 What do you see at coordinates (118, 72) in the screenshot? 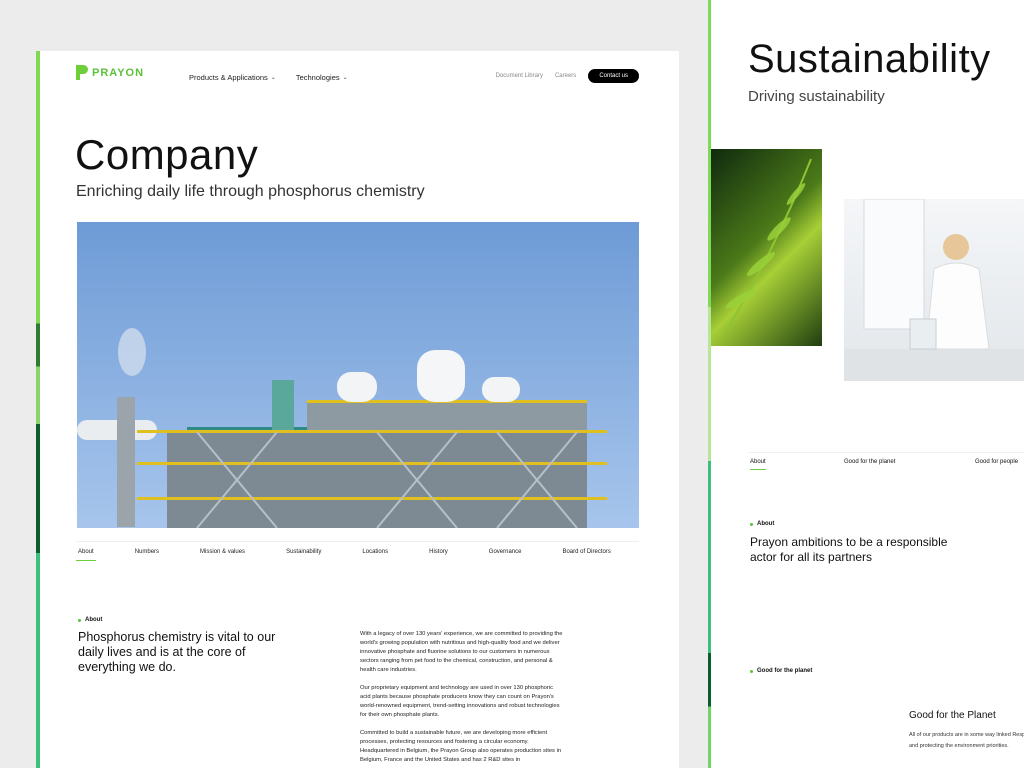
I see `logo-text: PRAYON` at bounding box center [118, 72].